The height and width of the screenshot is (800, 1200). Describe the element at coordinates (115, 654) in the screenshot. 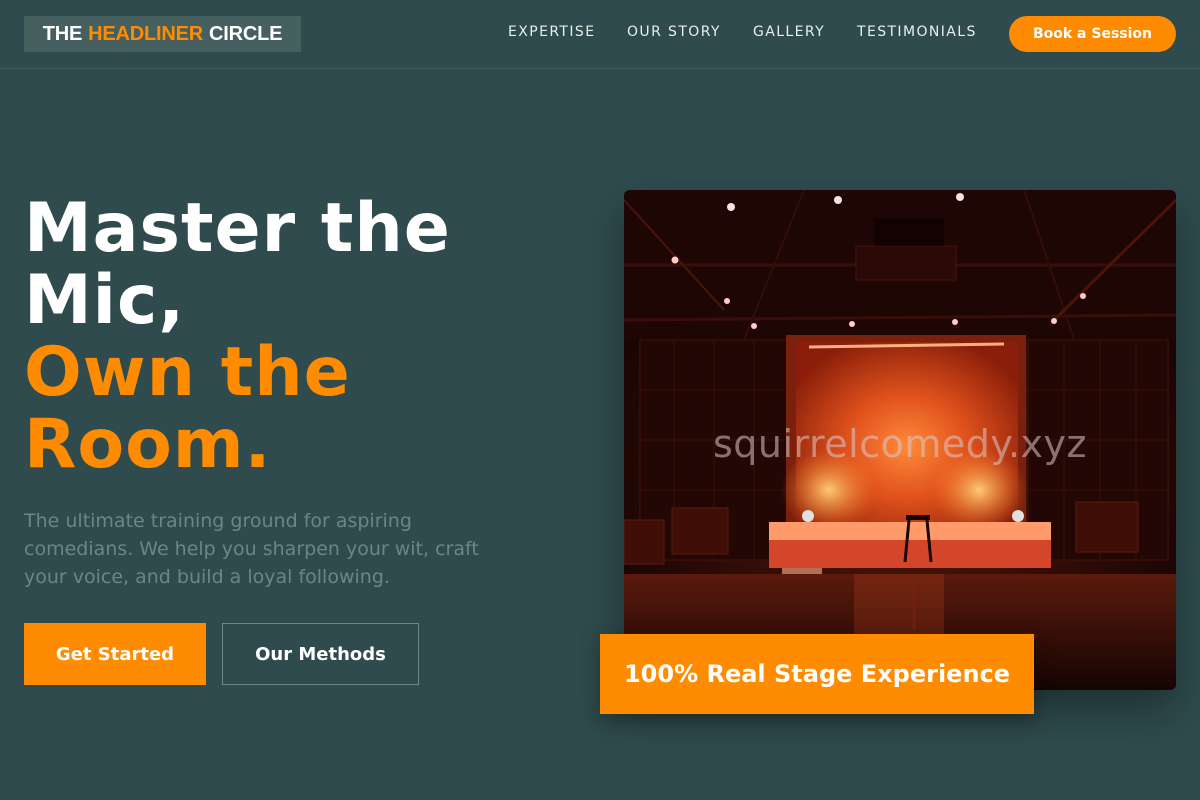

I see `get-started-button: Get Started` at that location.